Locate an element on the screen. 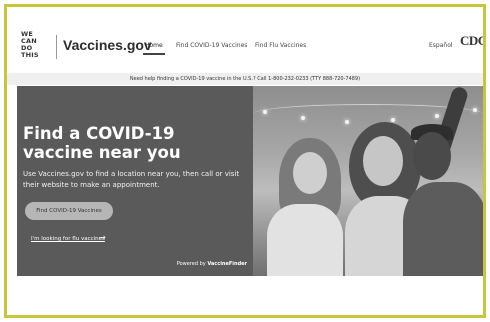  nav-find-covid-vaccines: Find COVID-19 Vaccines is located at coordinates (211, 45).